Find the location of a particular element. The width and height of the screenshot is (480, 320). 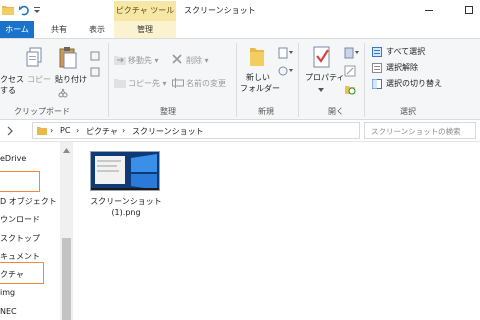

new-group-label: 新規 is located at coordinates (266, 111).